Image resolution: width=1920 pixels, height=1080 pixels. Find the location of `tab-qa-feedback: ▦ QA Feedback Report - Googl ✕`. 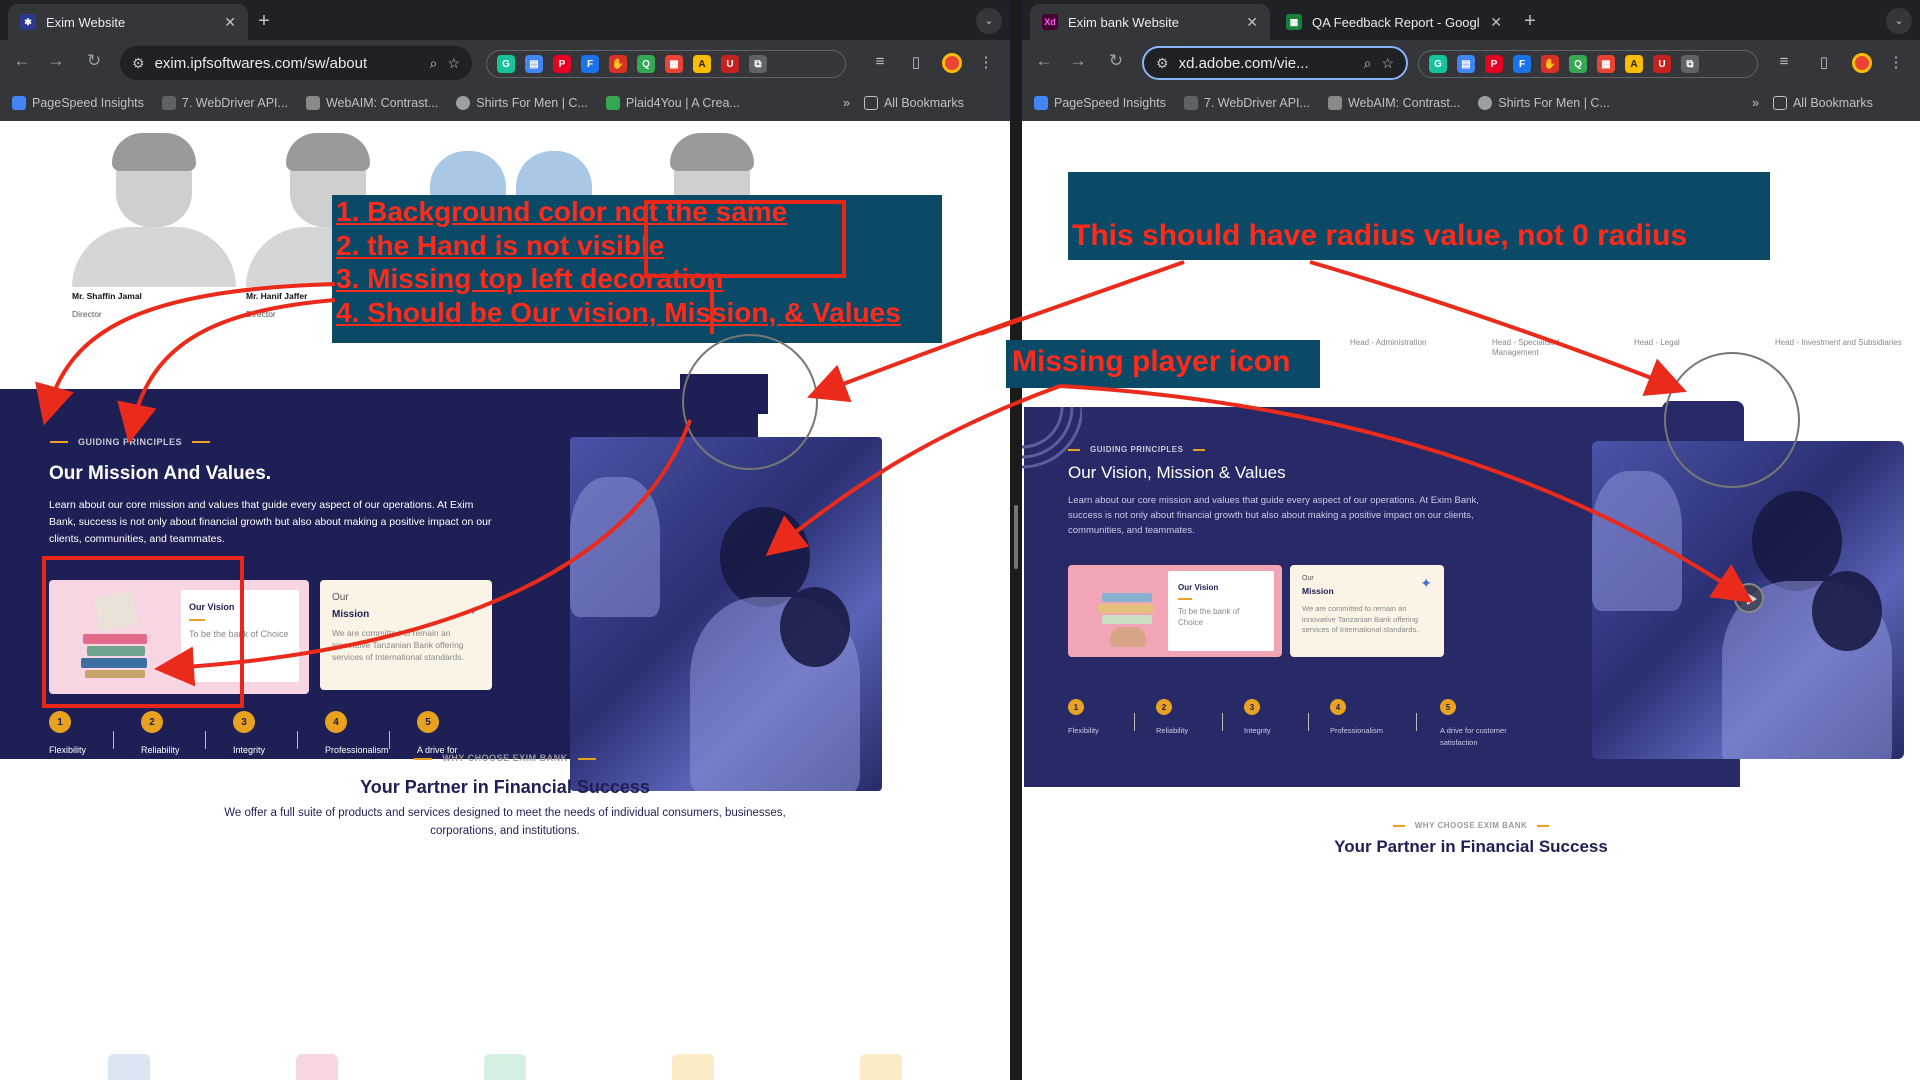

tab-qa-feedback: ▦ QA Feedback Report - Googl ✕ is located at coordinates (1394, 22).